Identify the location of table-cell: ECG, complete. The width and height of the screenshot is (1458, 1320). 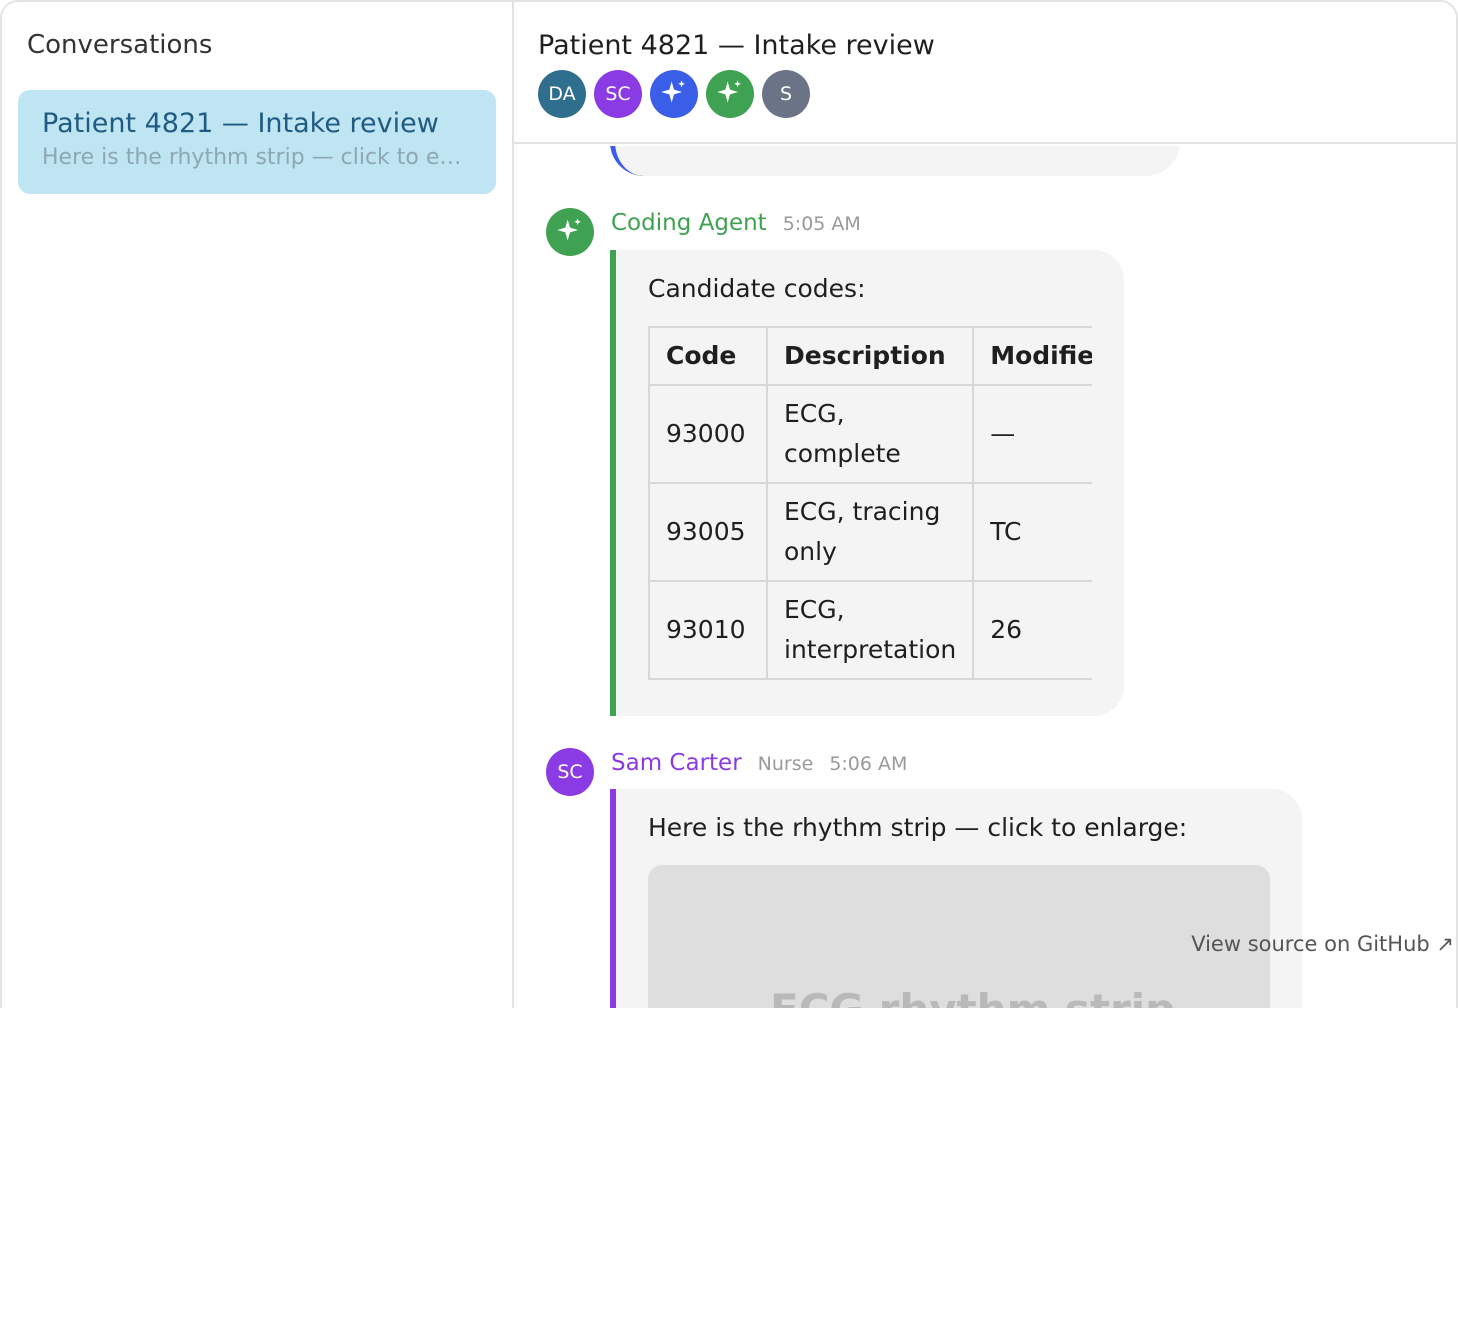
(870, 434).